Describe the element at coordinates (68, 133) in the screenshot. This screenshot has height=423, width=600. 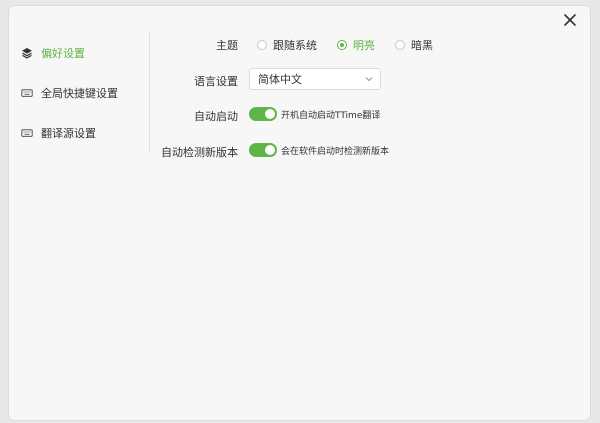
I see `sidebar-item-label: 翻译源设置` at that location.